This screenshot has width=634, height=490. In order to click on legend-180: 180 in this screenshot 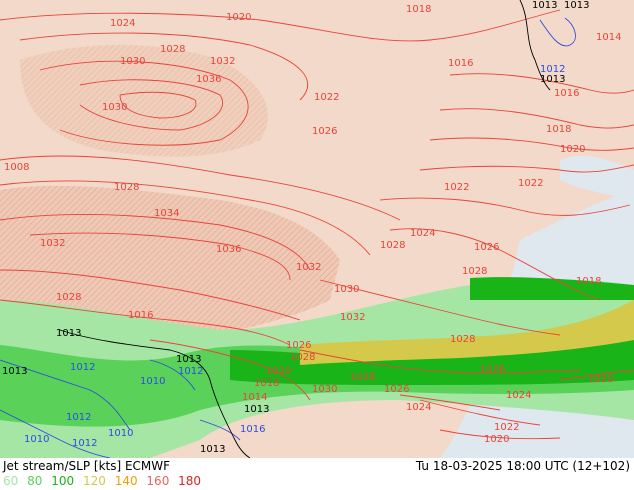, I will do `click(190, 481)`.